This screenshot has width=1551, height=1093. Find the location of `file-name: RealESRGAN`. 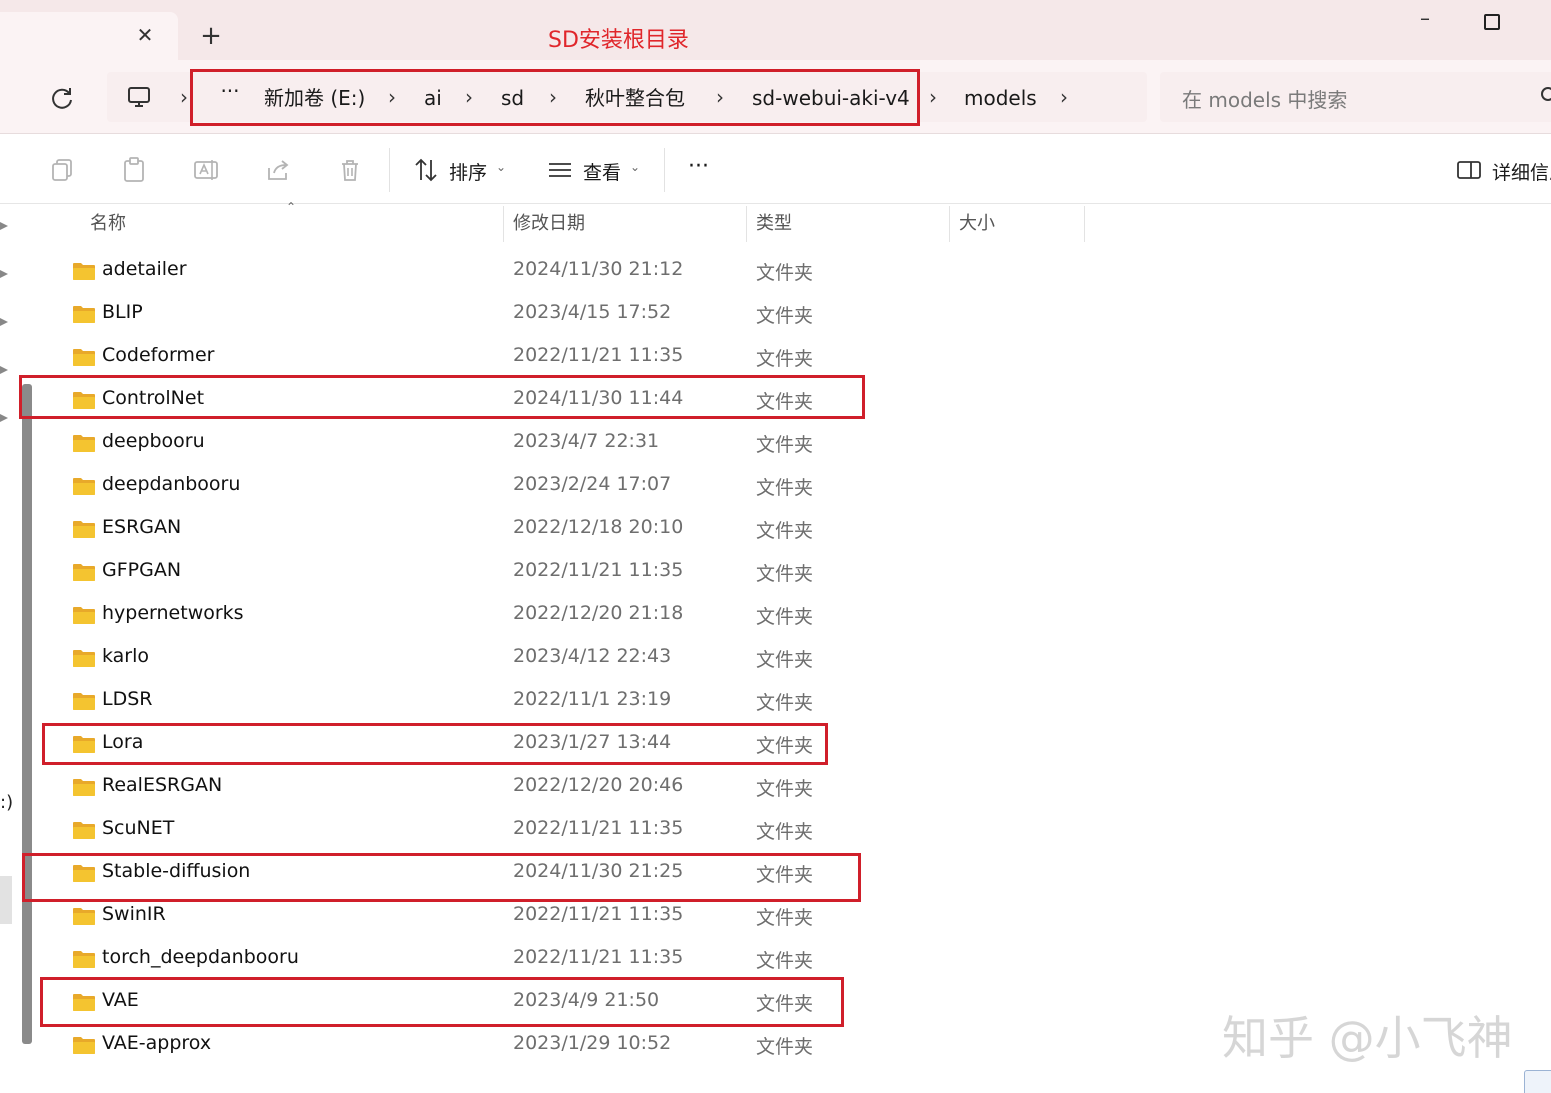

file-name: RealESRGAN is located at coordinates (162, 785).